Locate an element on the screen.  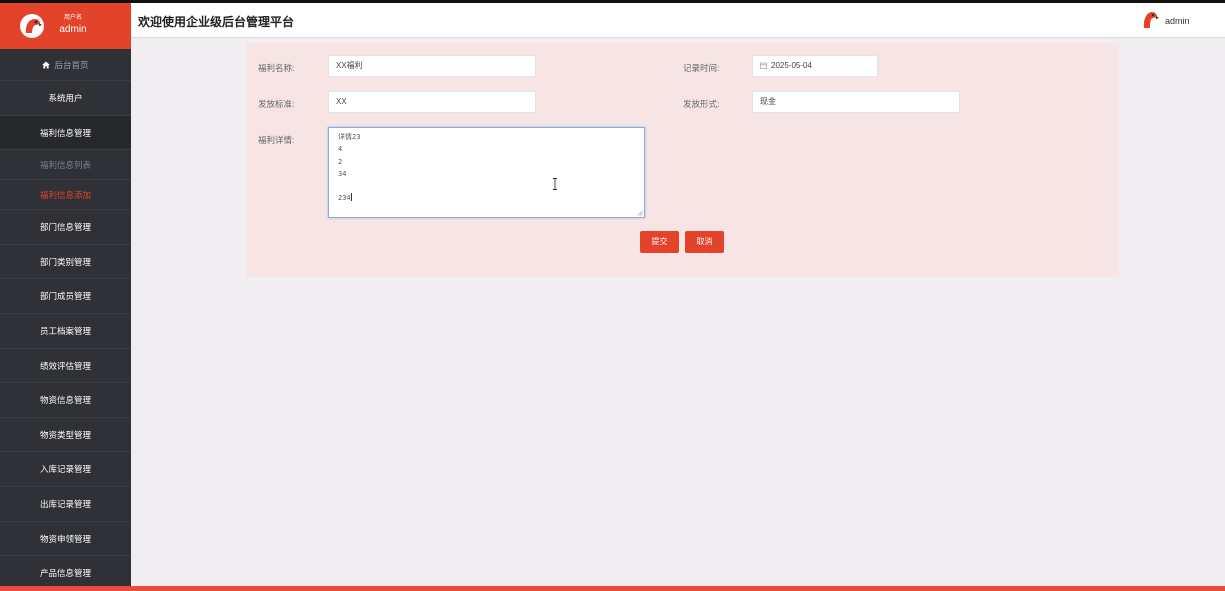
sidebar-item-label: 物资申领管理 is located at coordinates (65, 538).